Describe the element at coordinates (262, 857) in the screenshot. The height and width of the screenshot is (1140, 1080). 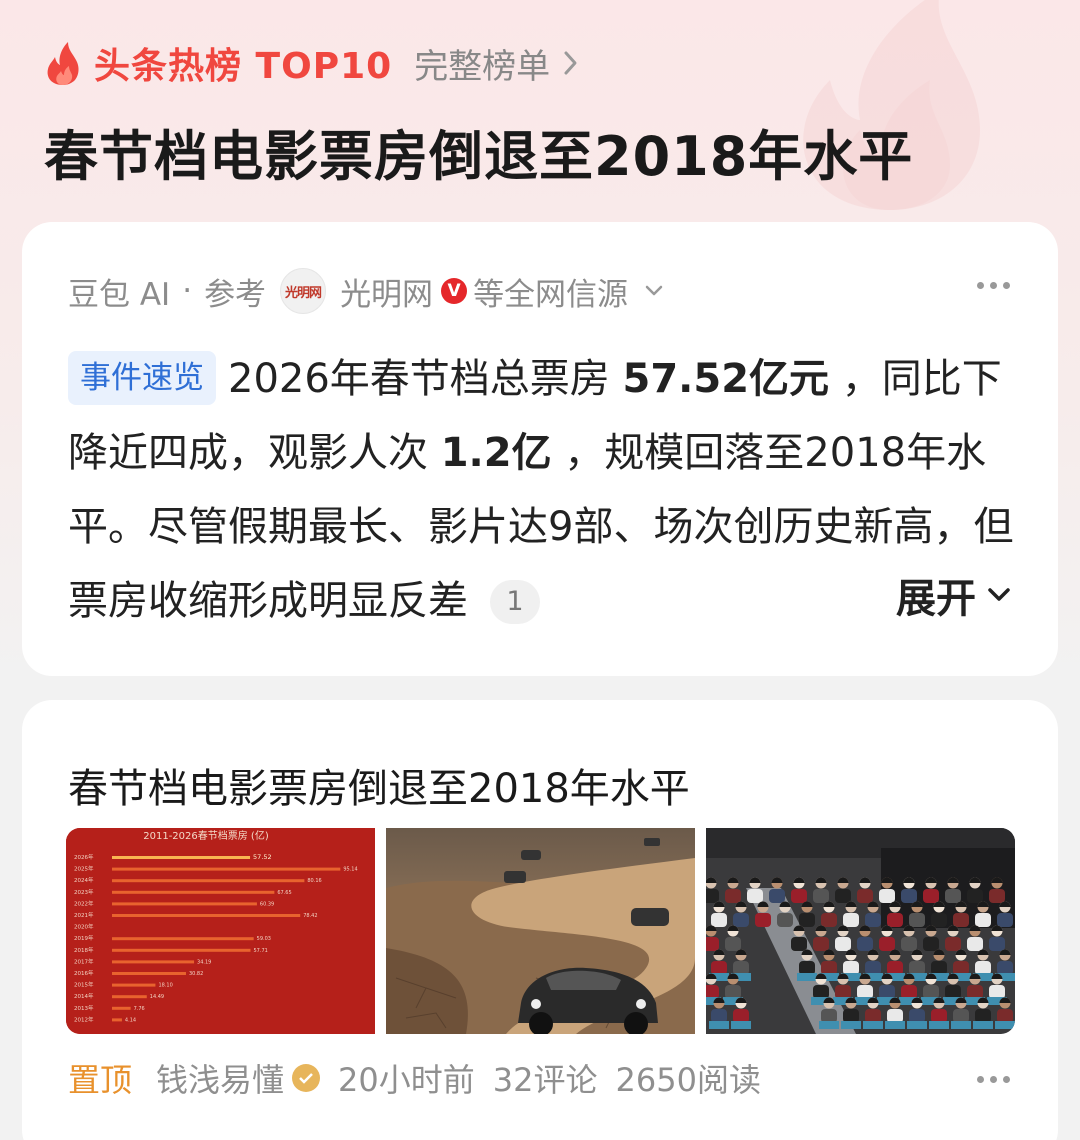
I see `chart-value-label: 57.52` at that location.